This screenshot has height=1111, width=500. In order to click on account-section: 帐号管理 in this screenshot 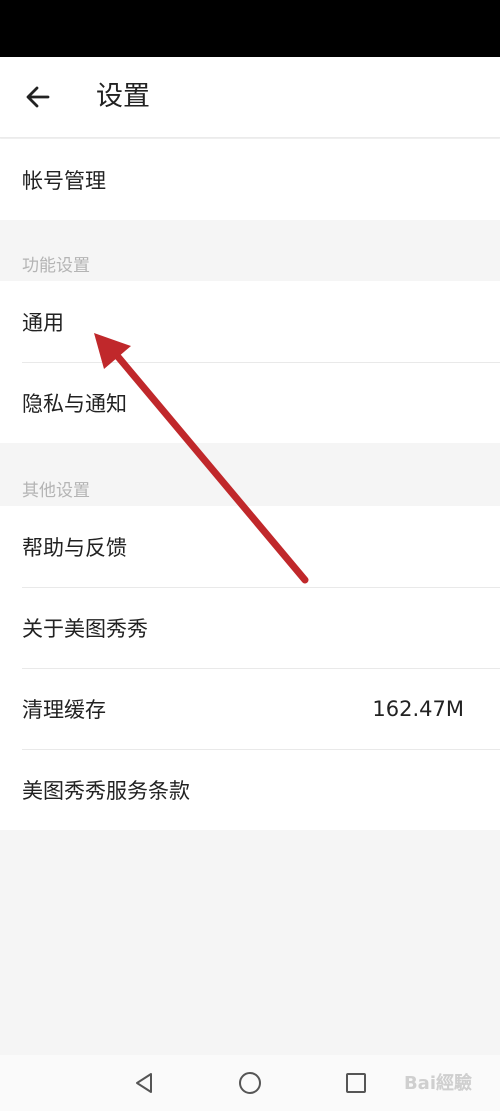, I will do `click(250, 179)`.